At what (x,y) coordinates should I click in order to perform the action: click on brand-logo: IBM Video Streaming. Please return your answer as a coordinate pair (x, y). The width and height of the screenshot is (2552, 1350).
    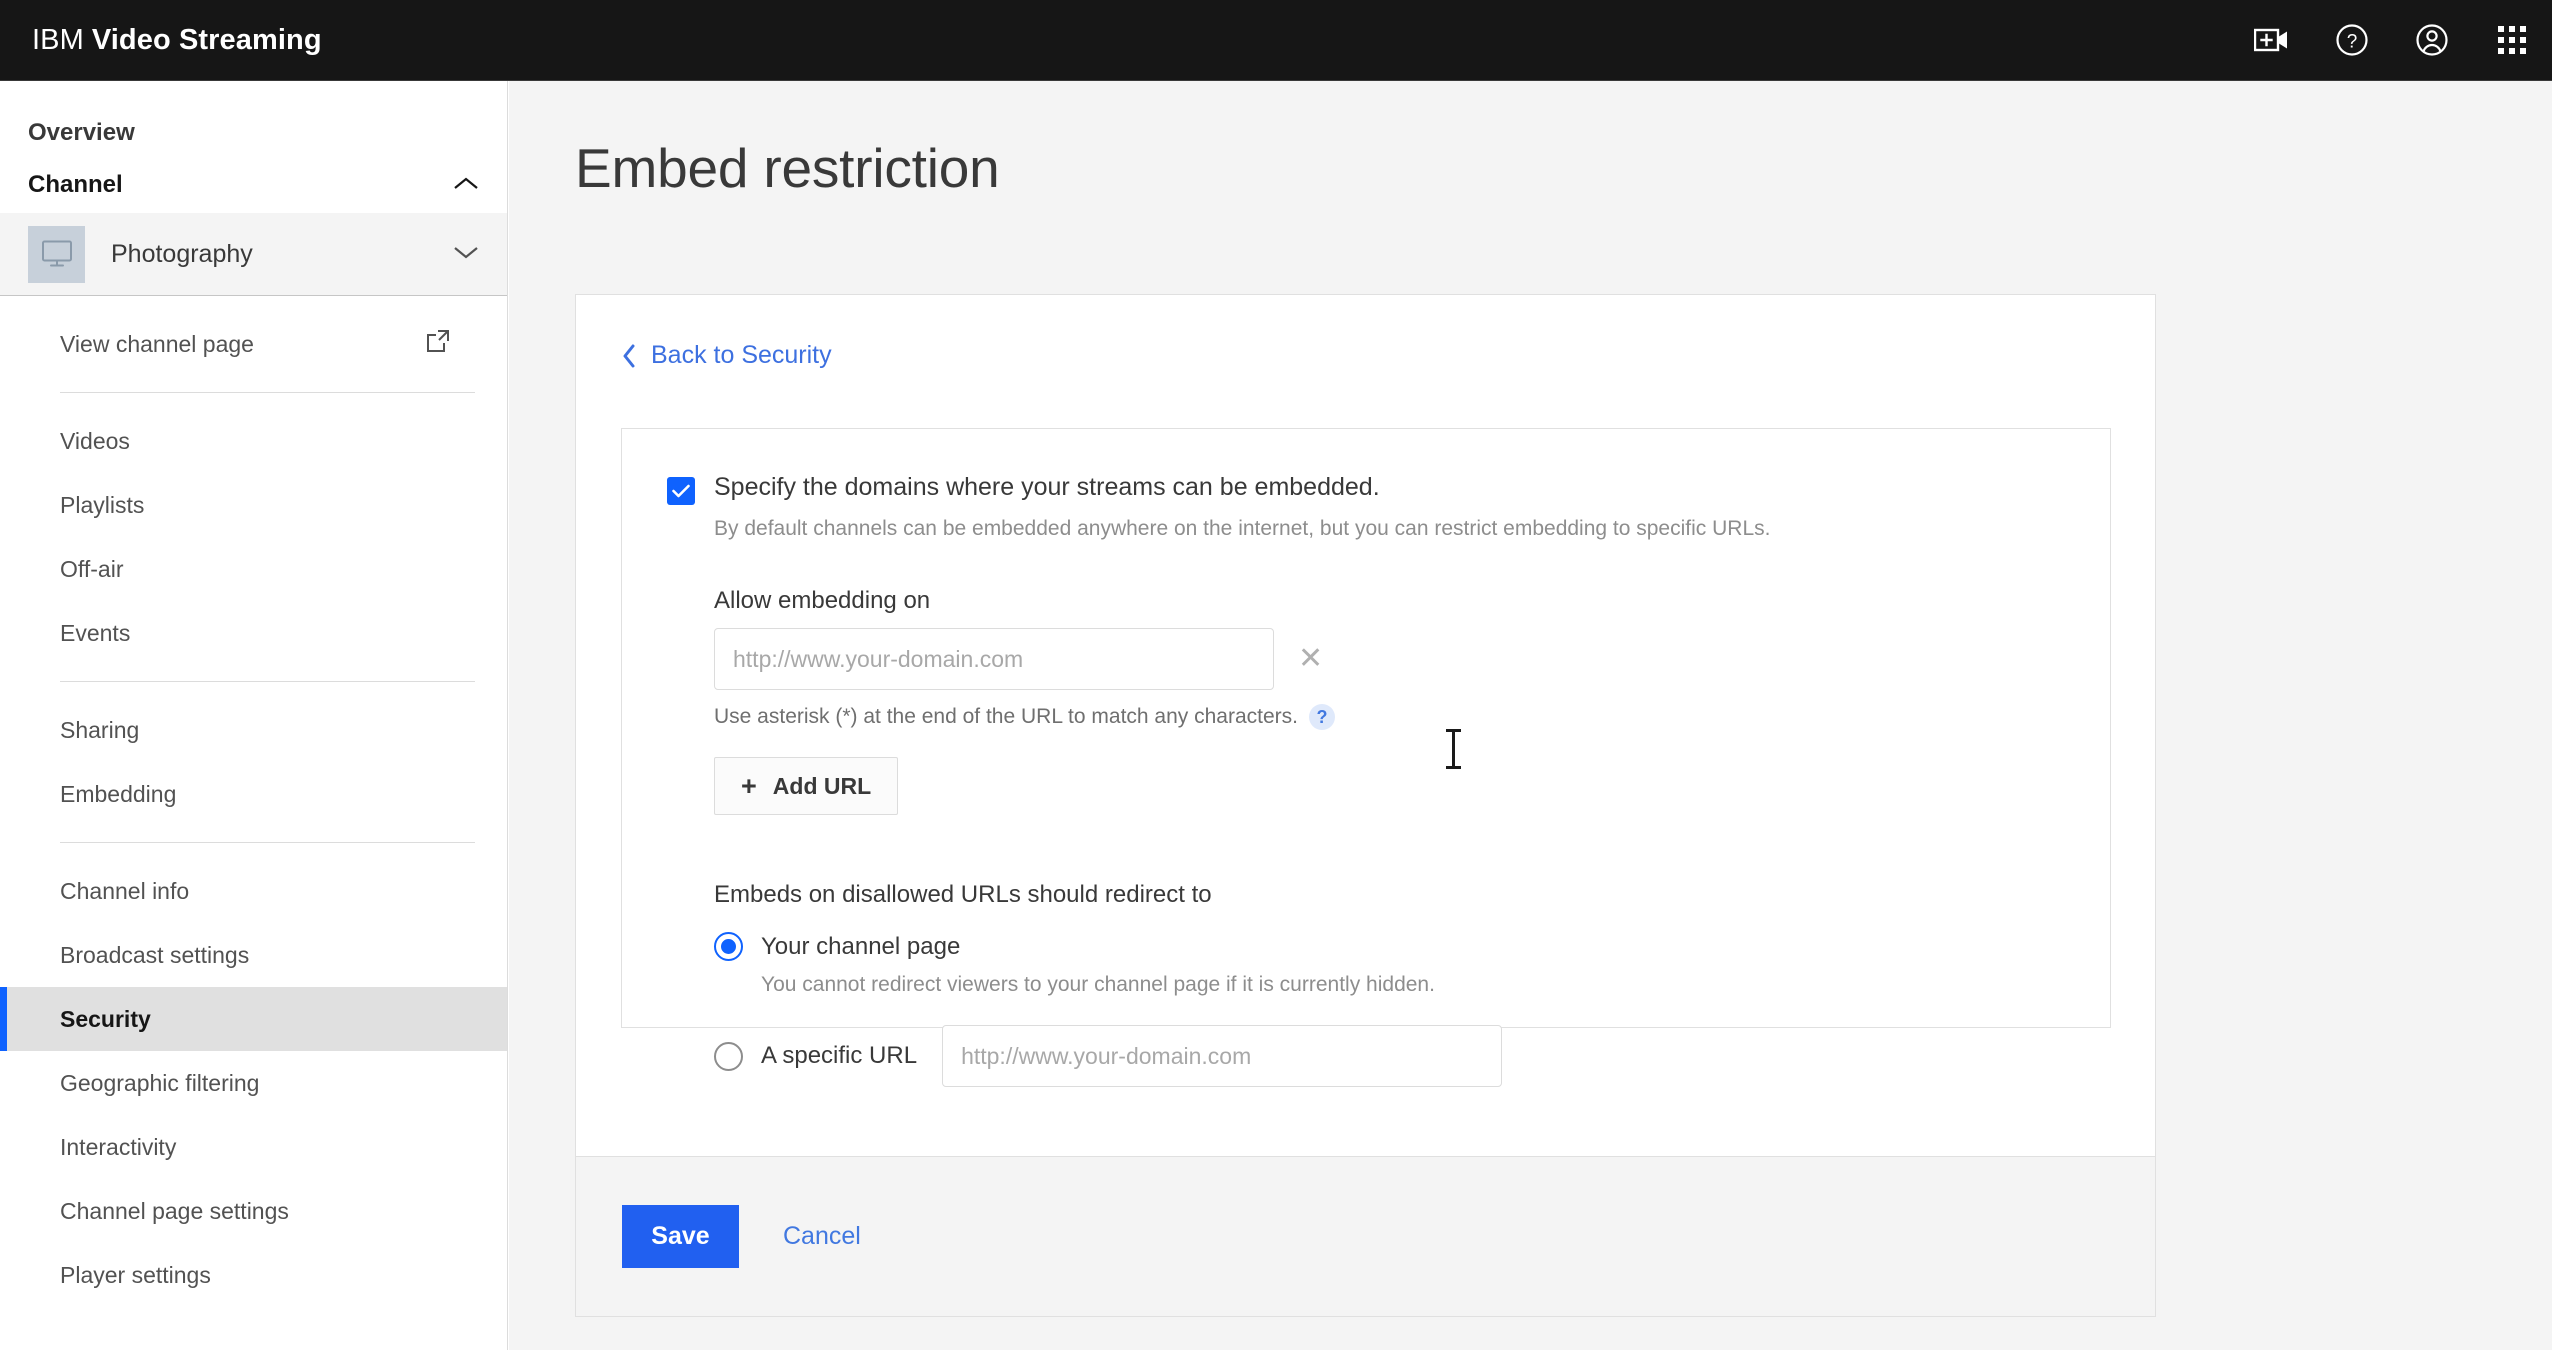
    Looking at the image, I should click on (177, 40).